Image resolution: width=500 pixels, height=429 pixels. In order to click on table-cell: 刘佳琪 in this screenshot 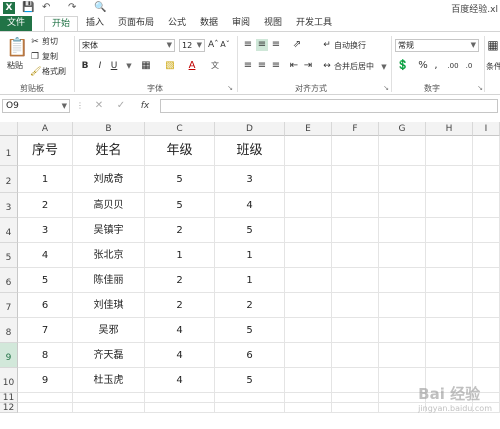, I will do `click(109, 305)`.